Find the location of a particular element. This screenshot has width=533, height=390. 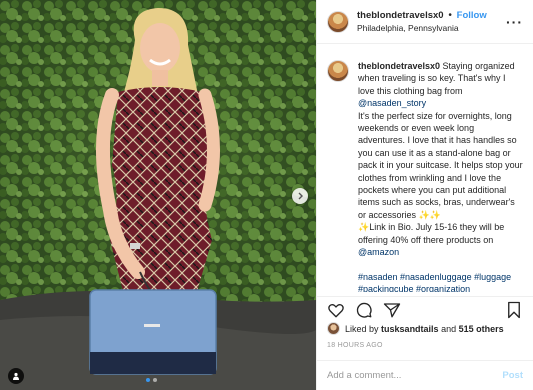

comment-input is located at coordinates (415, 375).